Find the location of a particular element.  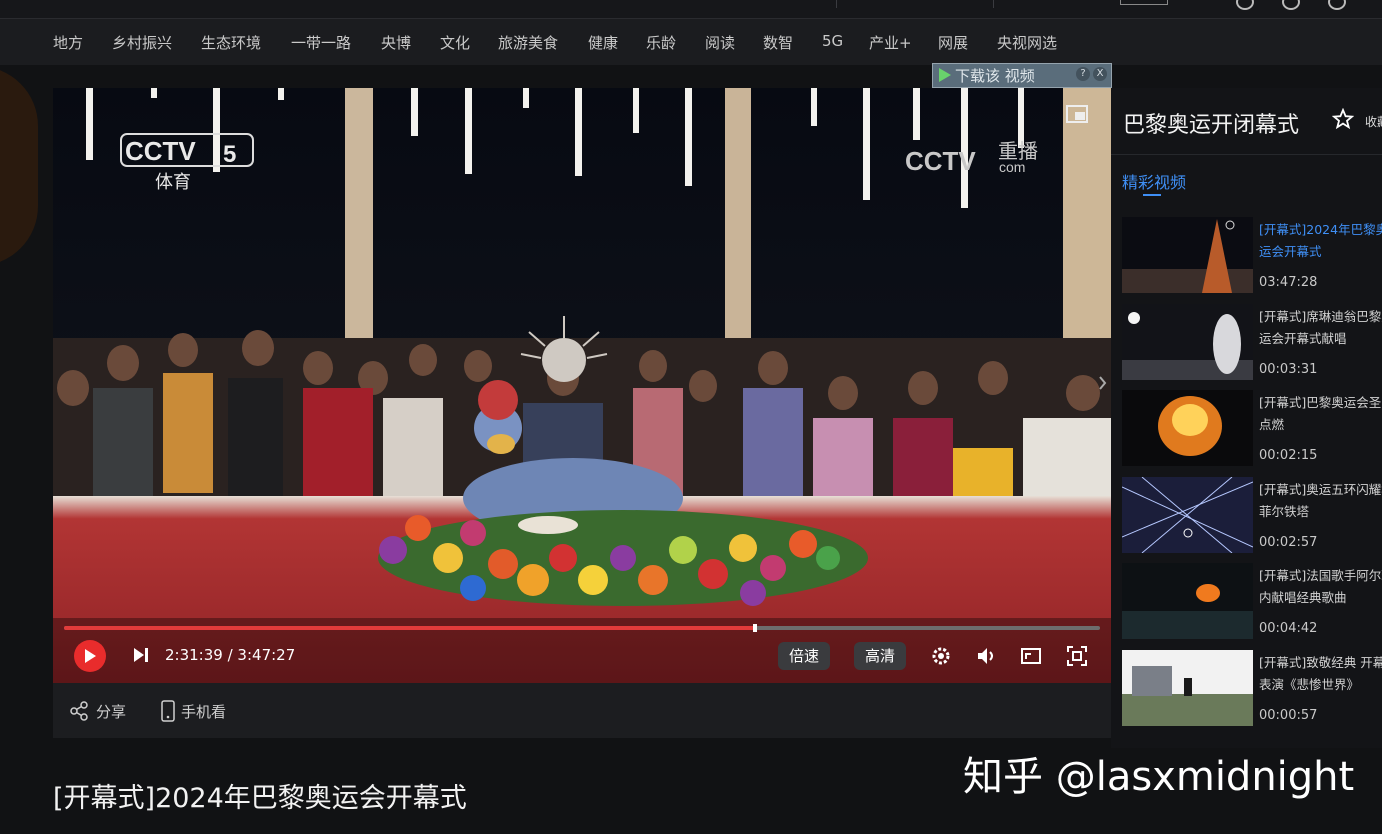

playlist-item-duration: 00:02:57 is located at coordinates (1288, 542).